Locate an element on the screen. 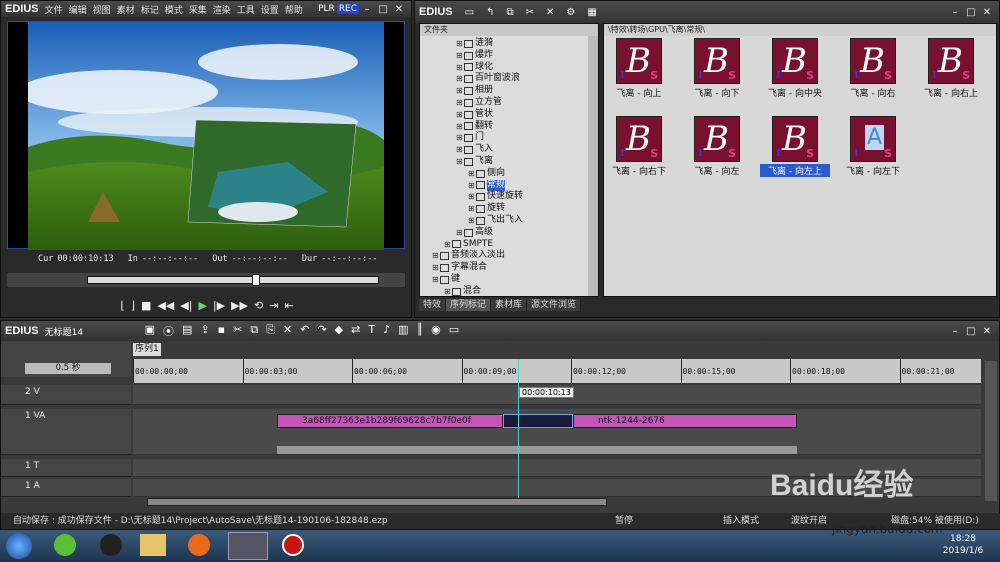 This screenshot has width=1000, height=562. app-icon-edius is located at coordinates (248, 546).